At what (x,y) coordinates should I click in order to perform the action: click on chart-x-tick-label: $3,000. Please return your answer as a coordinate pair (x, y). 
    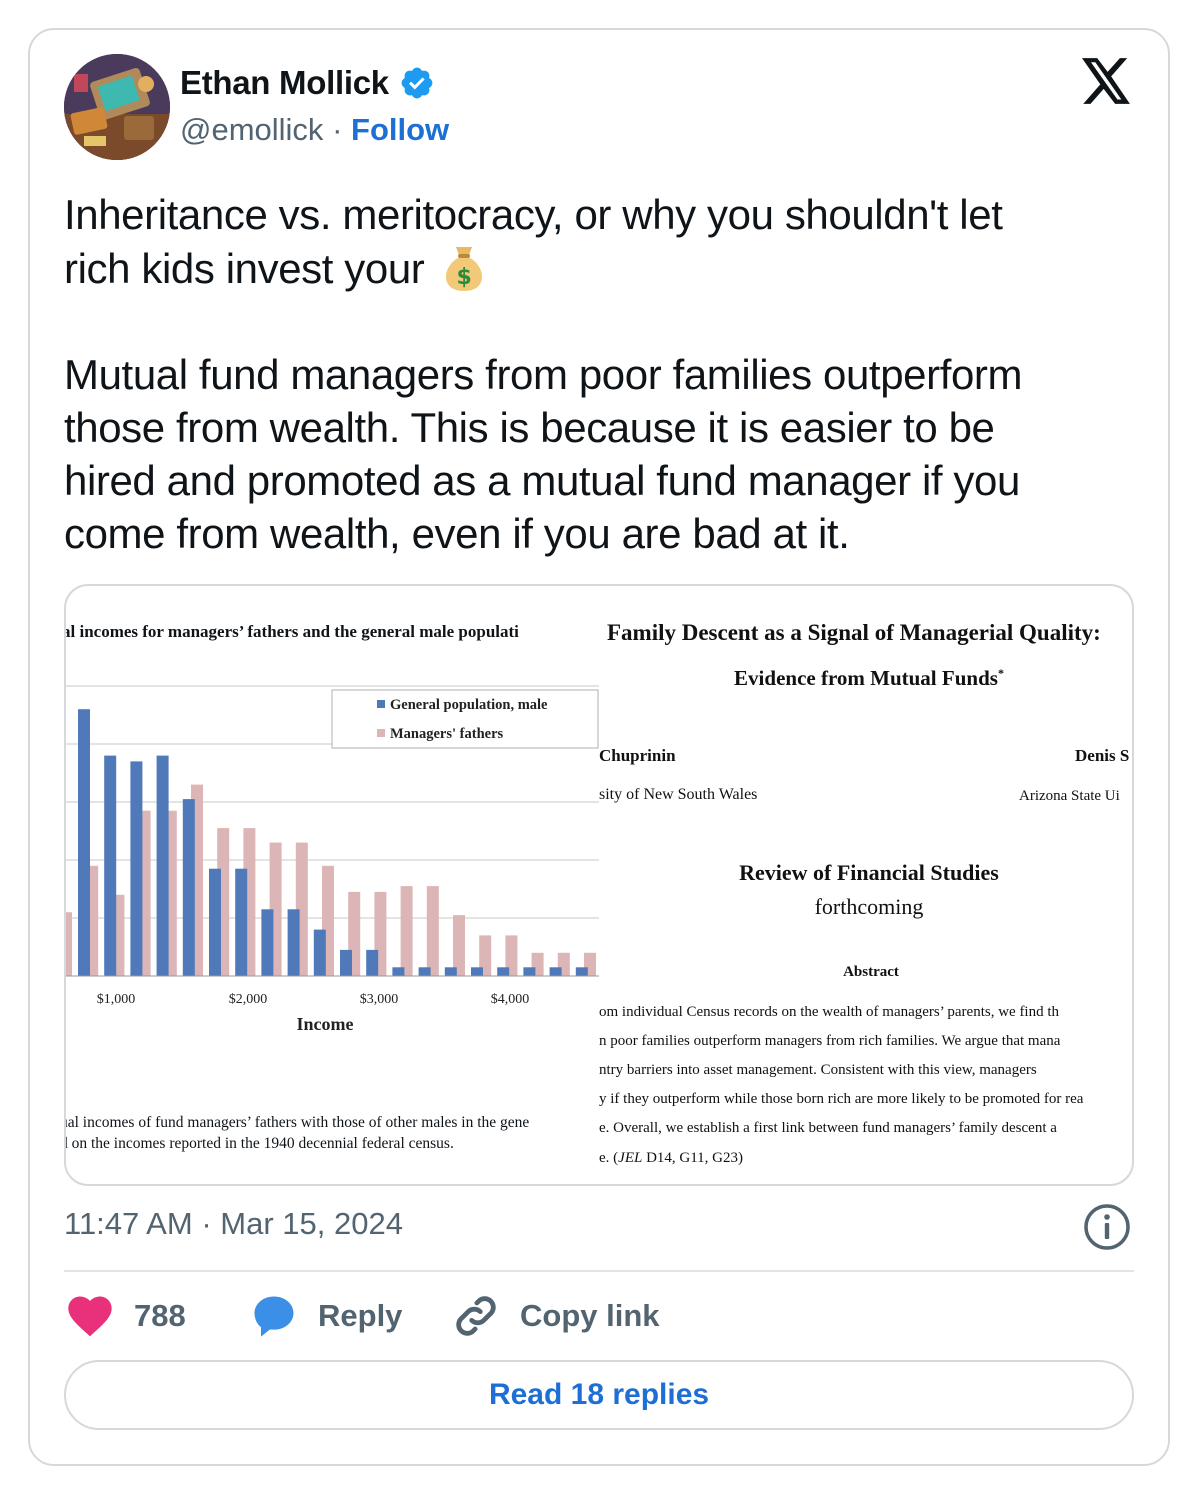
    Looking at the image, I should click on (379, 999).